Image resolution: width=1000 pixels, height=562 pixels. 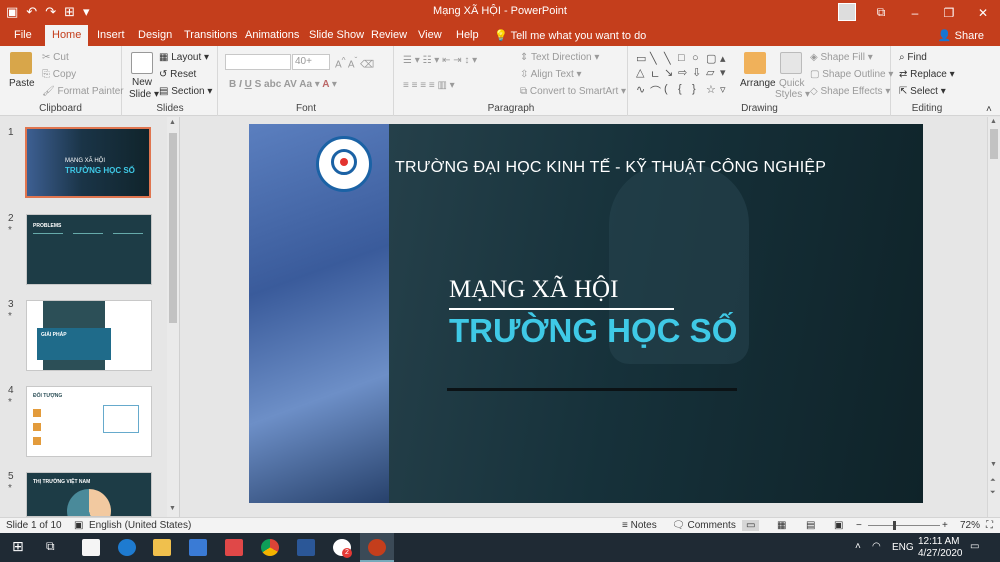 What do you see at coordinates (847, 12) in the screenshot?
I see `user-avatar` at bounding box center [847, 12].